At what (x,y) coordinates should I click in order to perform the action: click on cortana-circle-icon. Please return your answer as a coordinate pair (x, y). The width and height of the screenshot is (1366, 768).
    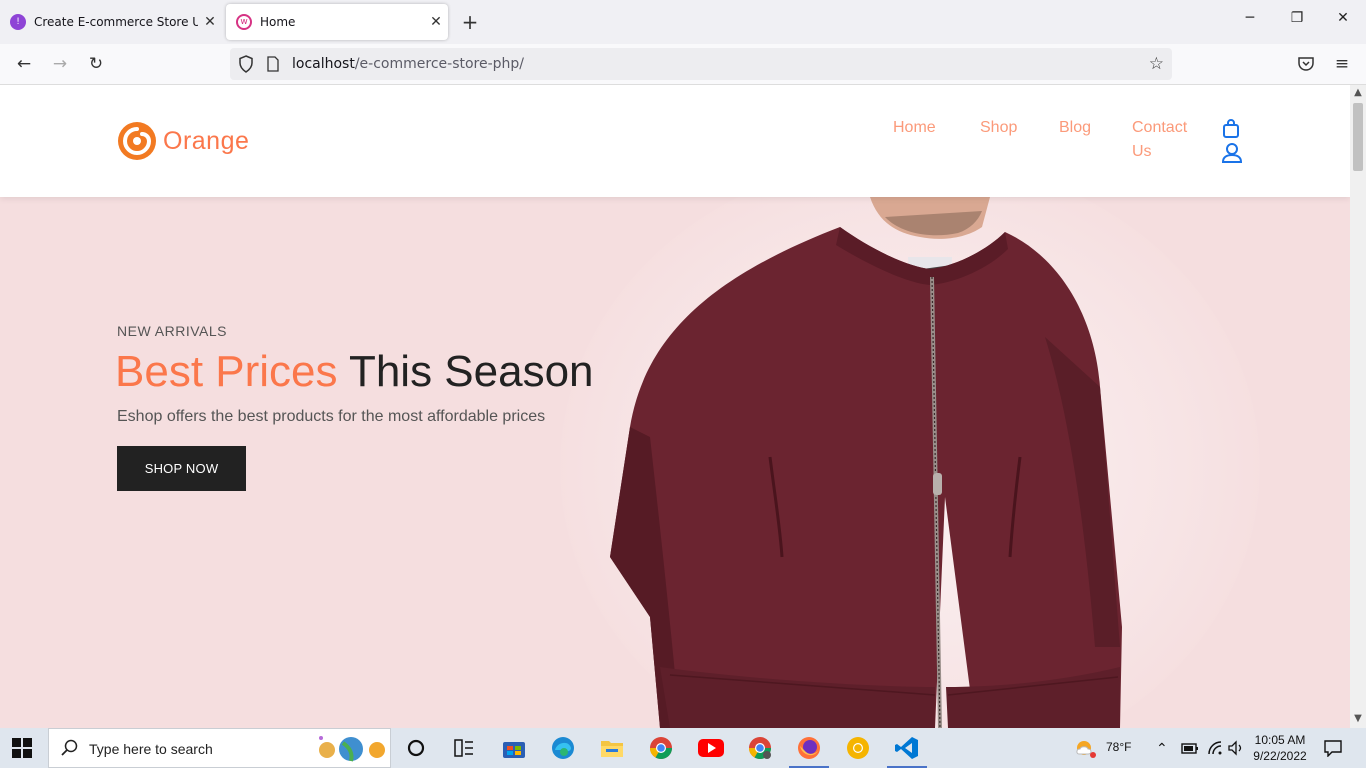
    Looking at the image, I should click on (416, 748).